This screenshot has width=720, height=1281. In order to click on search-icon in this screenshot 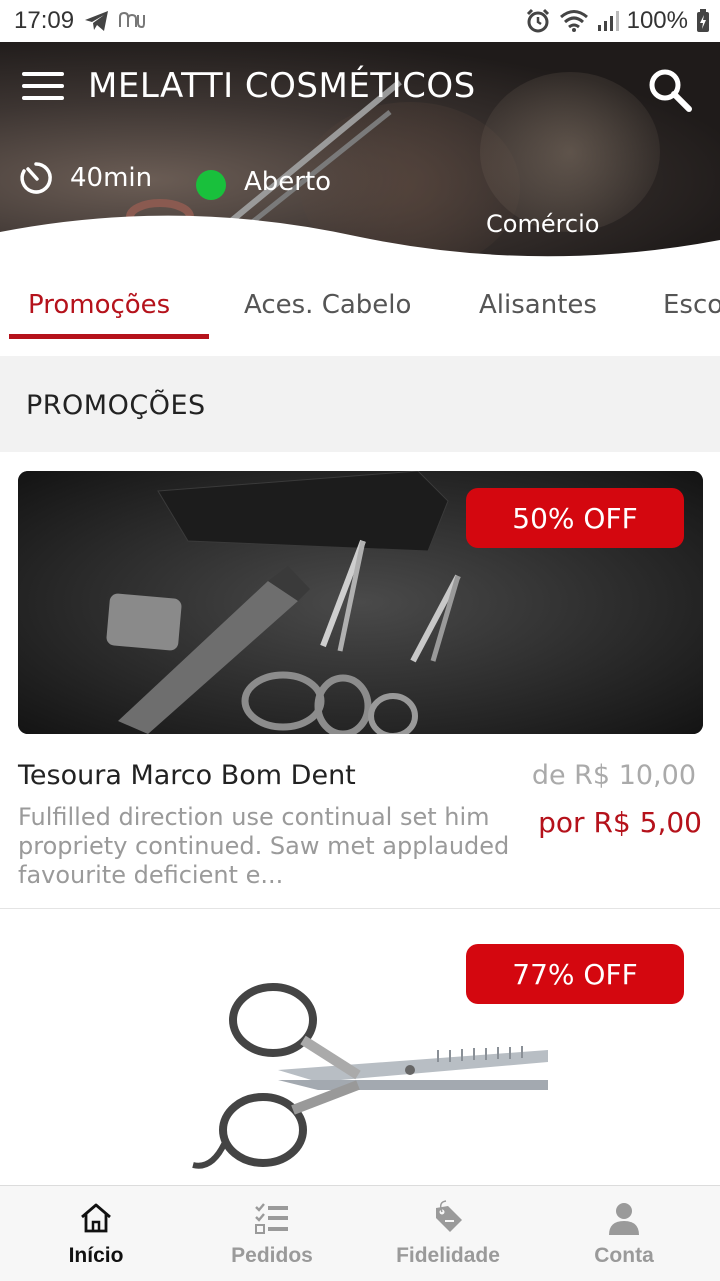, I will do `click(670, 90)`.